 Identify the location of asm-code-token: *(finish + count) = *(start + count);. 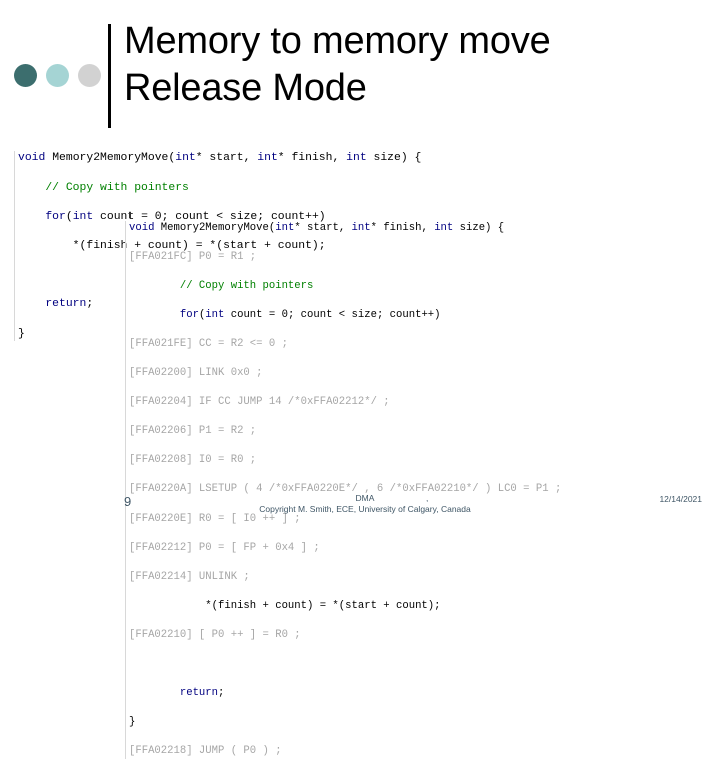
(285, 605).